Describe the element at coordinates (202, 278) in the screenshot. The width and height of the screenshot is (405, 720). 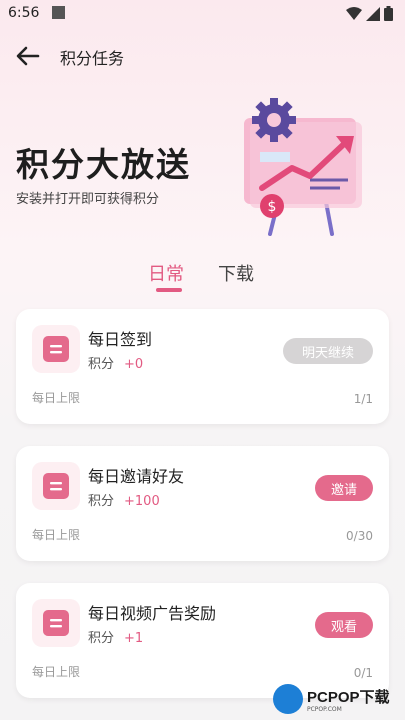
I see `tab-bar: 日常 下载` at that location.